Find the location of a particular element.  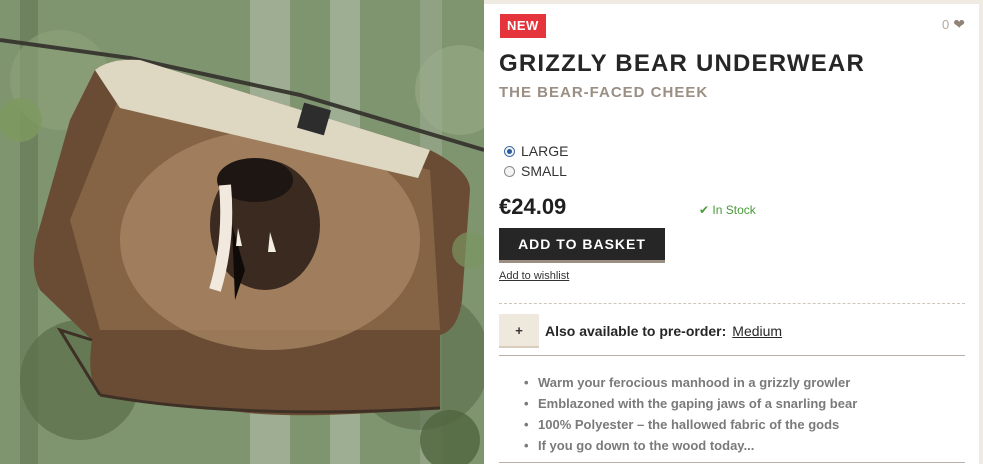

wishlist-count: 0 is located at coordinates (946, 24).